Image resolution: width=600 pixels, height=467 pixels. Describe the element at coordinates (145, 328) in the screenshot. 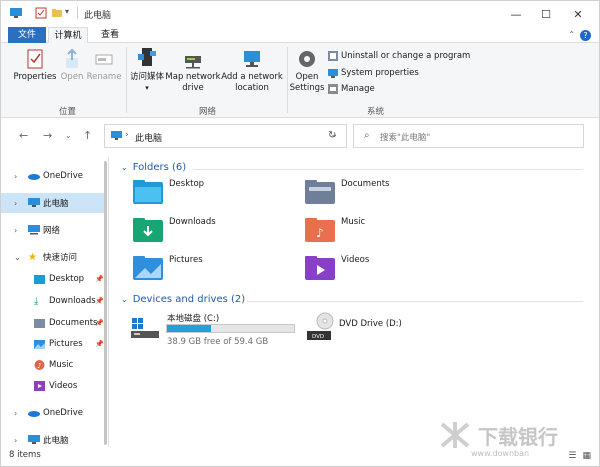

I see `hard-drive-icon` at that location.